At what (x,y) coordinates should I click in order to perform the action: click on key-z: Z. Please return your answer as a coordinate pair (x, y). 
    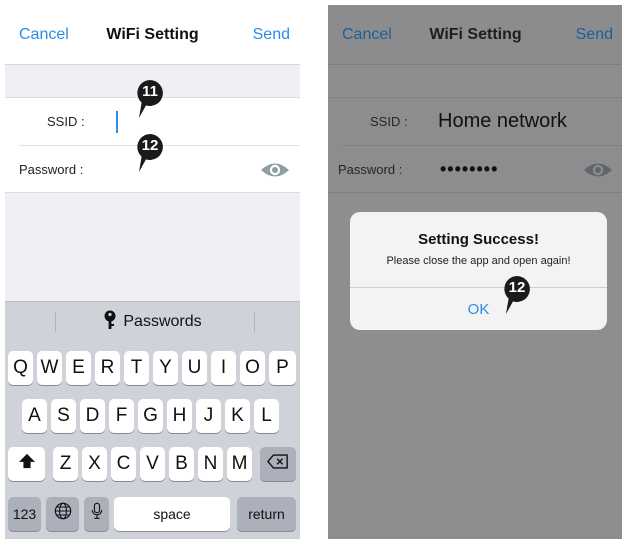
    Looking at the image, I should click on (65, 464).